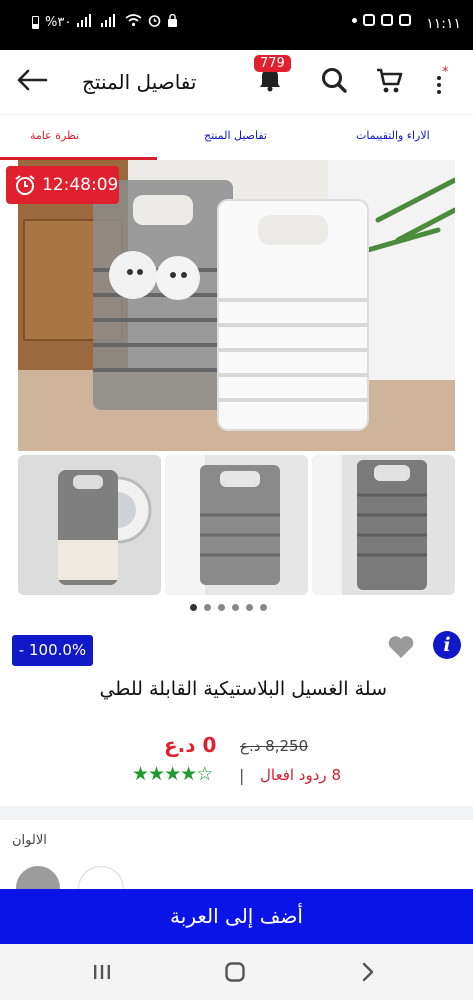  I want to click on more-menu-icon: *, so click(442, 82).